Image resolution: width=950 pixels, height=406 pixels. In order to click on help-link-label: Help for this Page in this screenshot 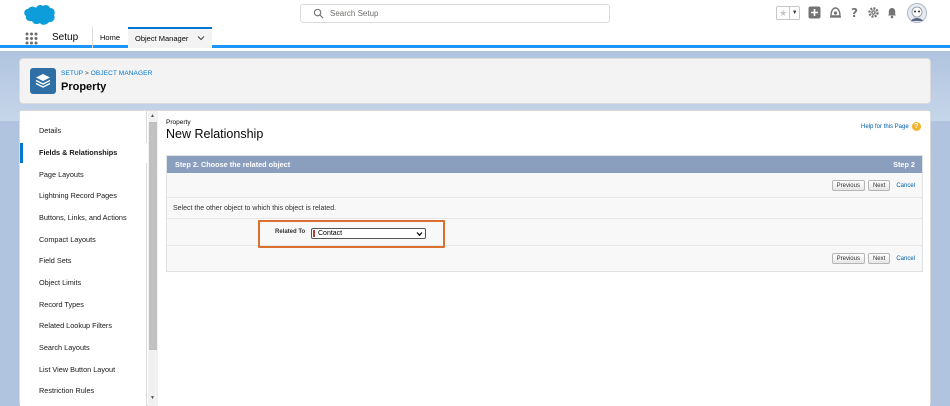, I will do `click(885, 127)`.